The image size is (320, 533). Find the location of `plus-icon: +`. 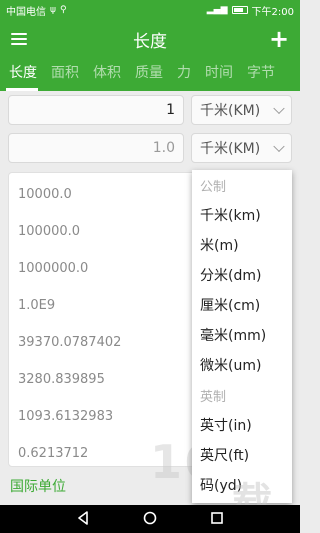

plus-icon: + is located at coordinates (279, 39).